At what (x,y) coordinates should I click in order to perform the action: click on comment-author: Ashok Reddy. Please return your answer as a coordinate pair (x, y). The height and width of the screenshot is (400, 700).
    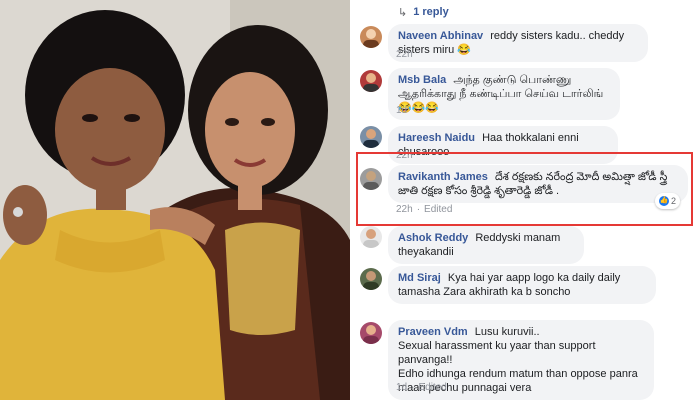
    Looking at the image, I should click on (433, 238).